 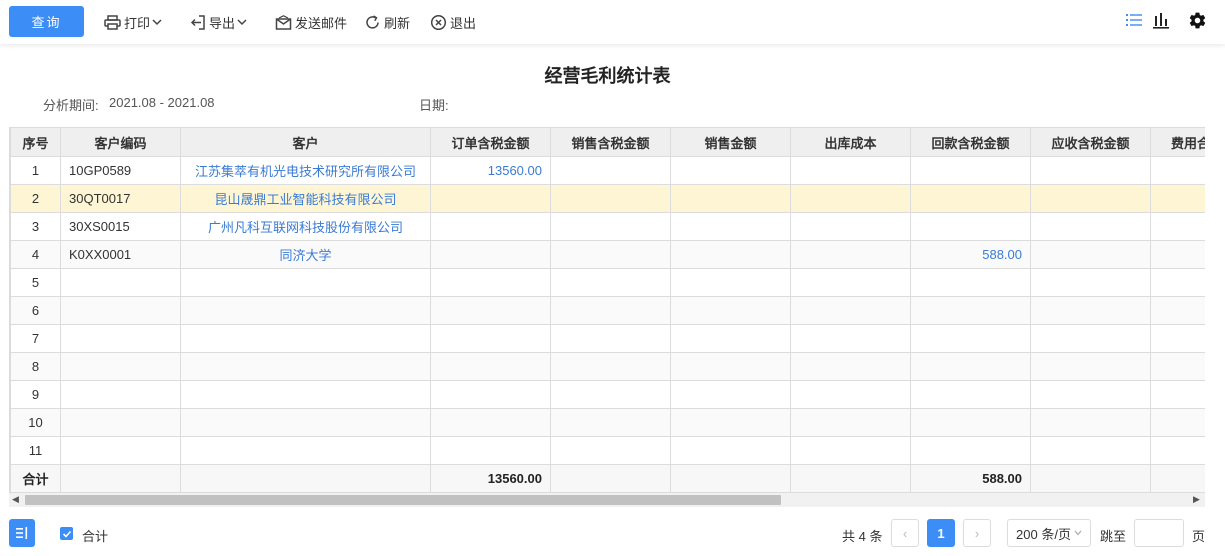 What do you see at coordinates (22, 533) in the screenshot?
I see `column-settings-button` at bounding box center [22, 533].